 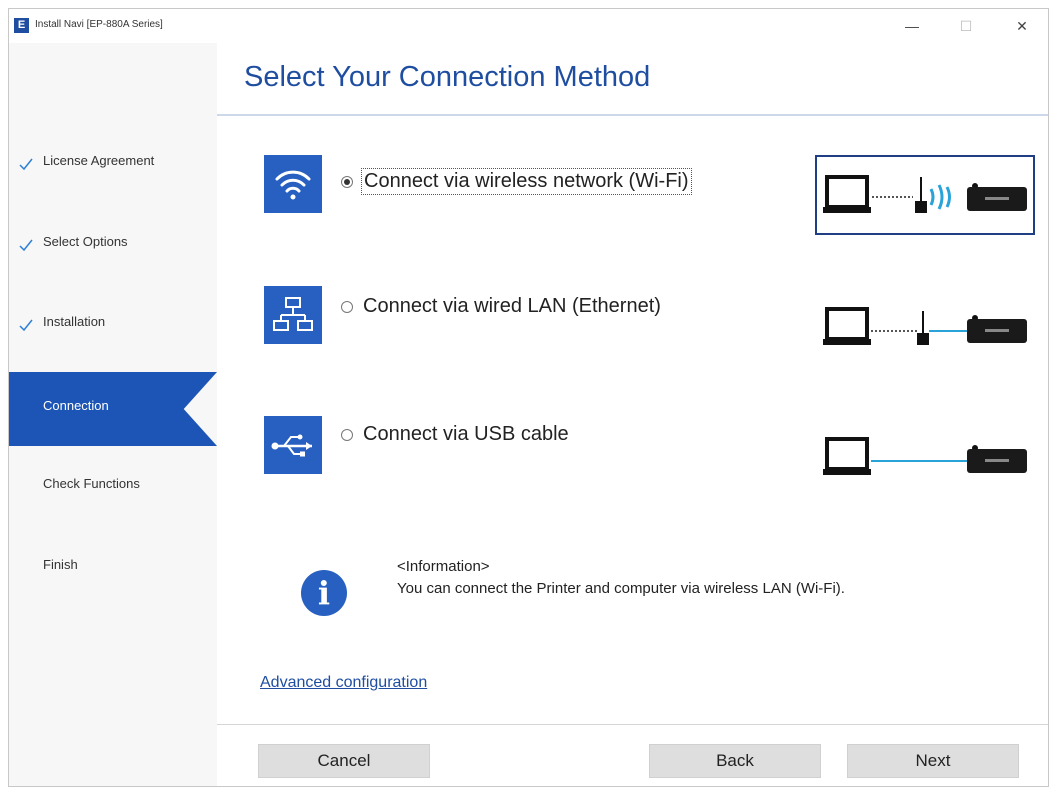 What do you see at coordinates (343, 683) in the screenshot?
I see `advanced-configuration-link: Advanced configuration` at bounding box center [343, 683].